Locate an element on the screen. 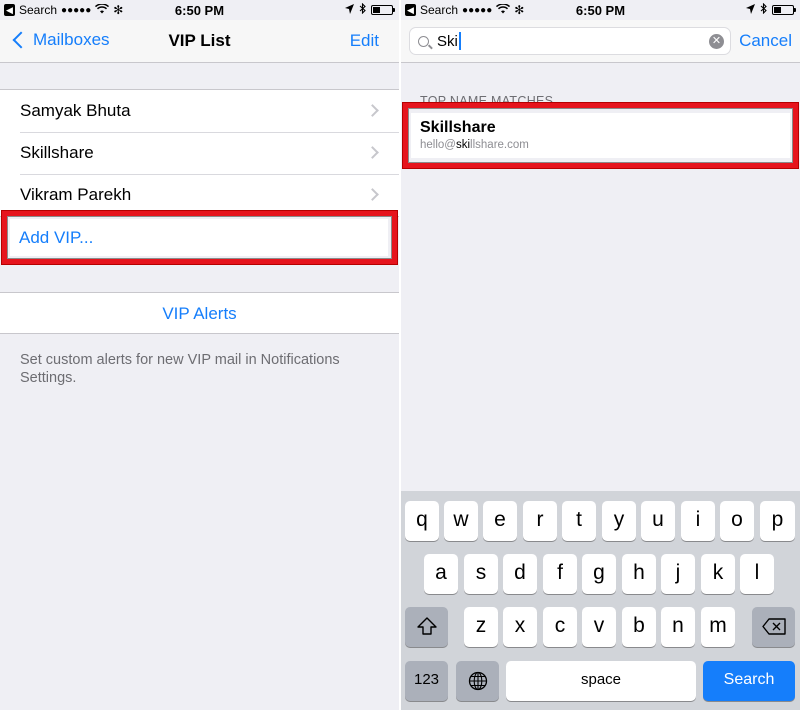 This screenshot has height=710, width=800. vip-row: Vikram Parekh is located at coordinates (199, 195).